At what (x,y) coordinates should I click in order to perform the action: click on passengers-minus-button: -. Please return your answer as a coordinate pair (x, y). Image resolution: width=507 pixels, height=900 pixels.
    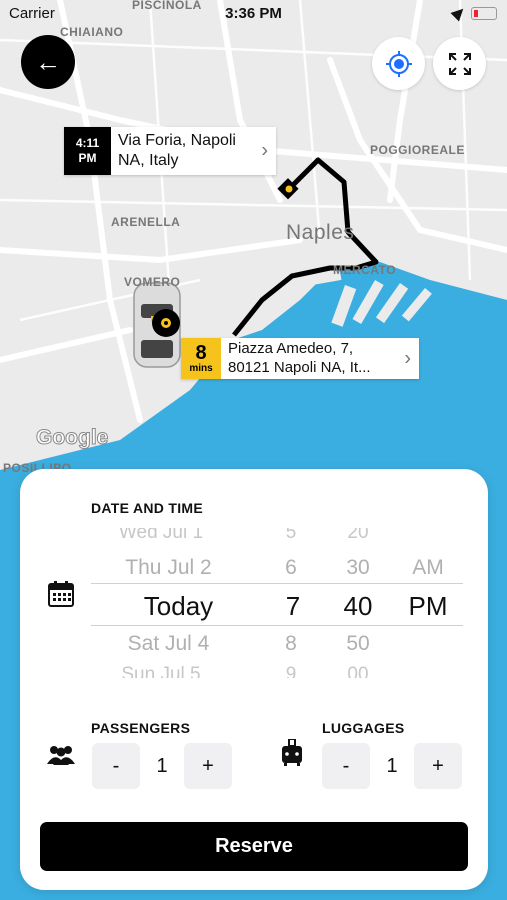
    Looking at the image, I should click on (116, 766).